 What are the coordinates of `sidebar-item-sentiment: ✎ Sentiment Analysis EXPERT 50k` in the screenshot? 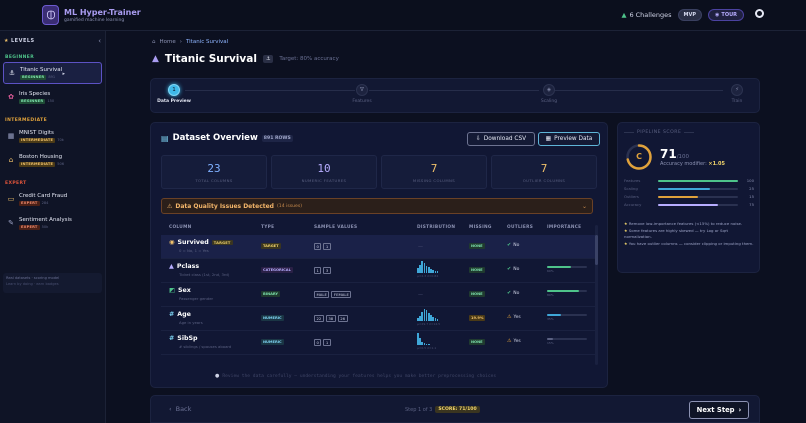 It's located at (52, 223).